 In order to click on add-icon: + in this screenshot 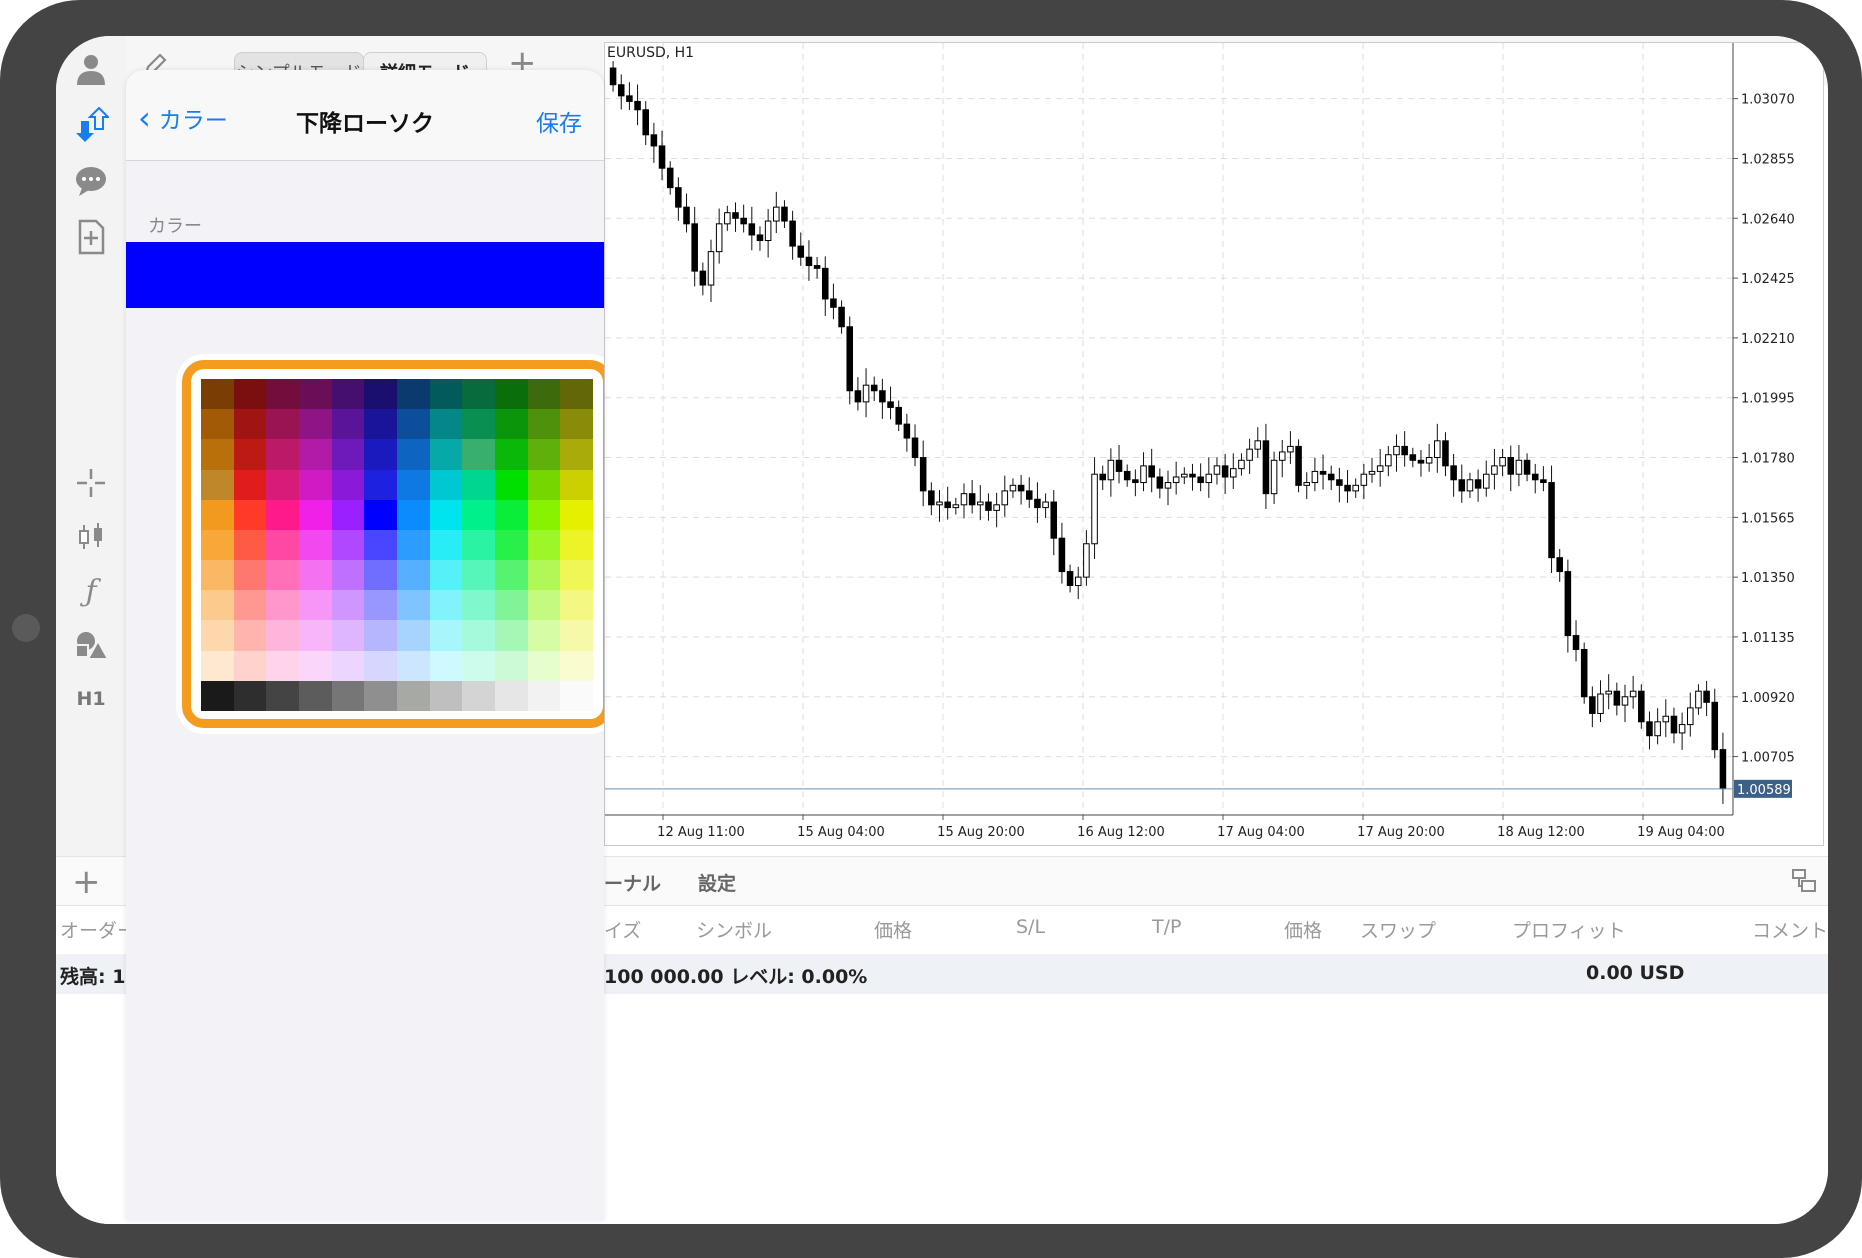, I will do `click(87, 882)`.